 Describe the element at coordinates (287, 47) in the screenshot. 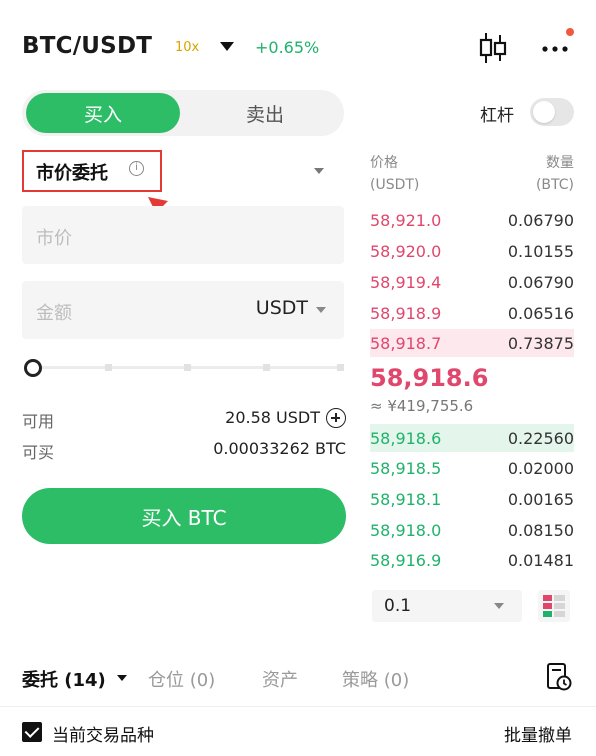

I see `price-change: +0.65%` at that location.